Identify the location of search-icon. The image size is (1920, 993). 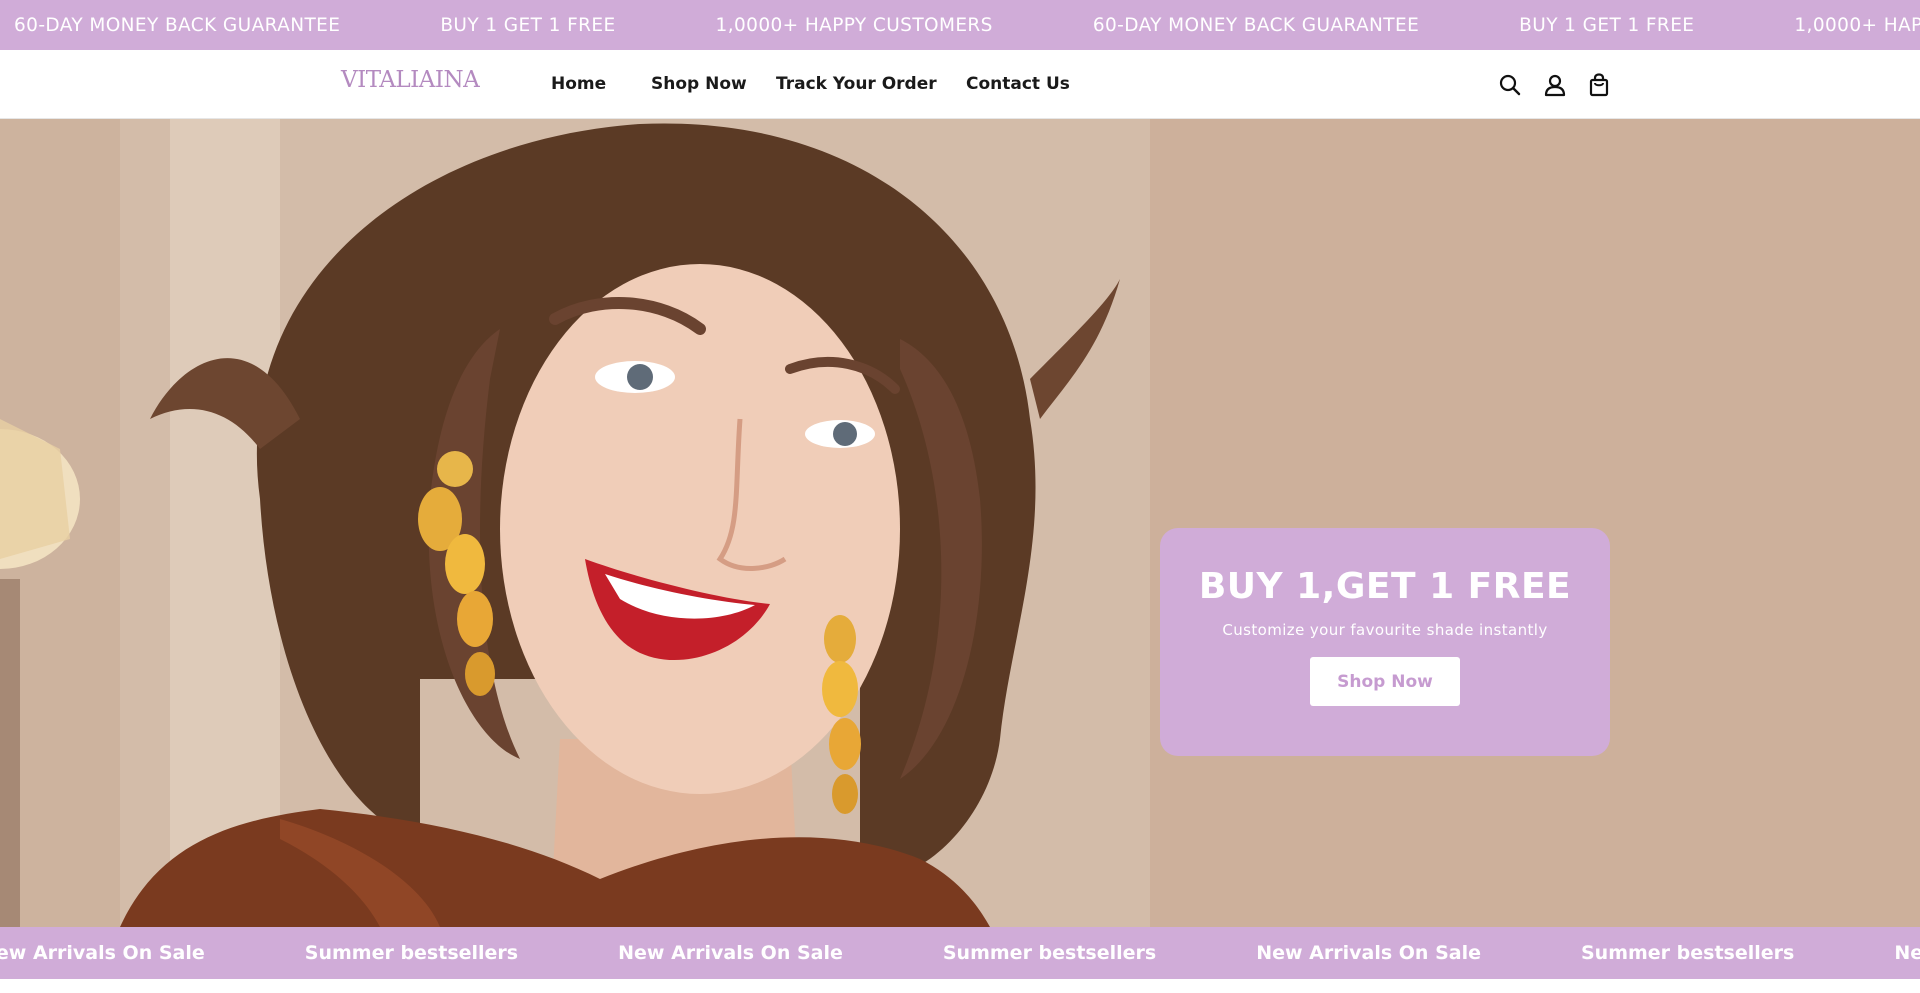
(1510, 85).